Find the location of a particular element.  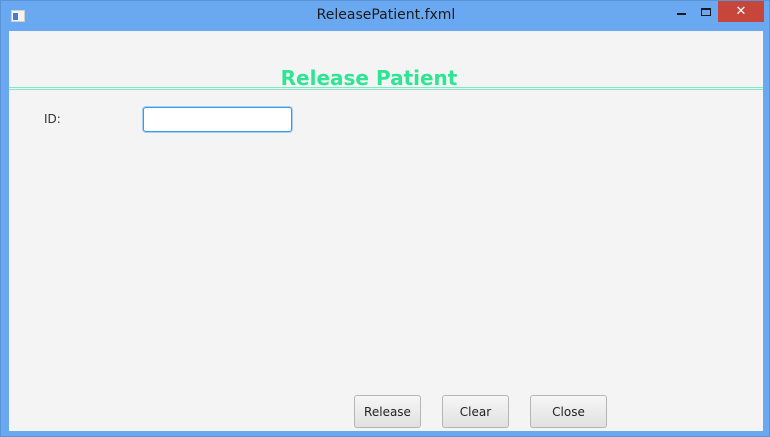

id-label: ID: is located at coordinates (52, 119).